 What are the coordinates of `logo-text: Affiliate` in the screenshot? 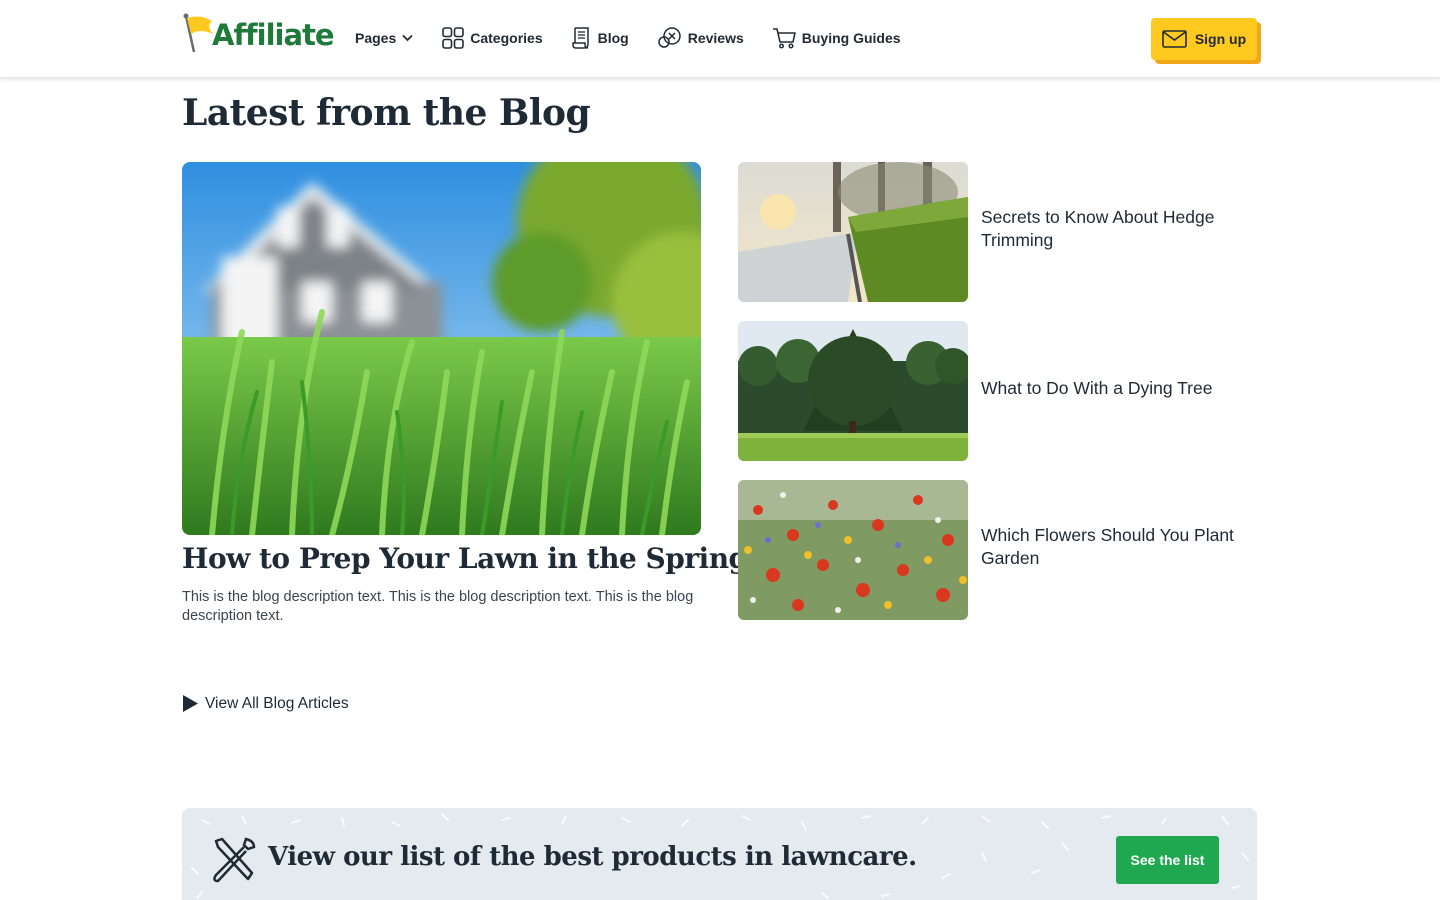 It's located at (273, 35).